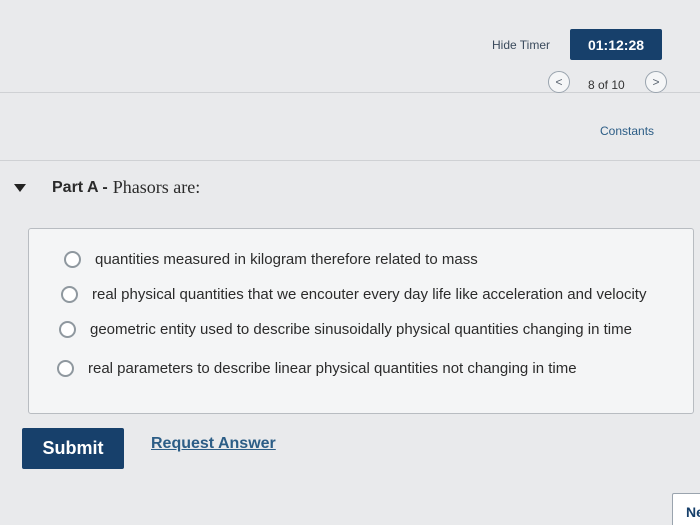  Describe the element at coordinates (156, 187) in the screenshot. I see `part-question: Phasors are:` at that location.